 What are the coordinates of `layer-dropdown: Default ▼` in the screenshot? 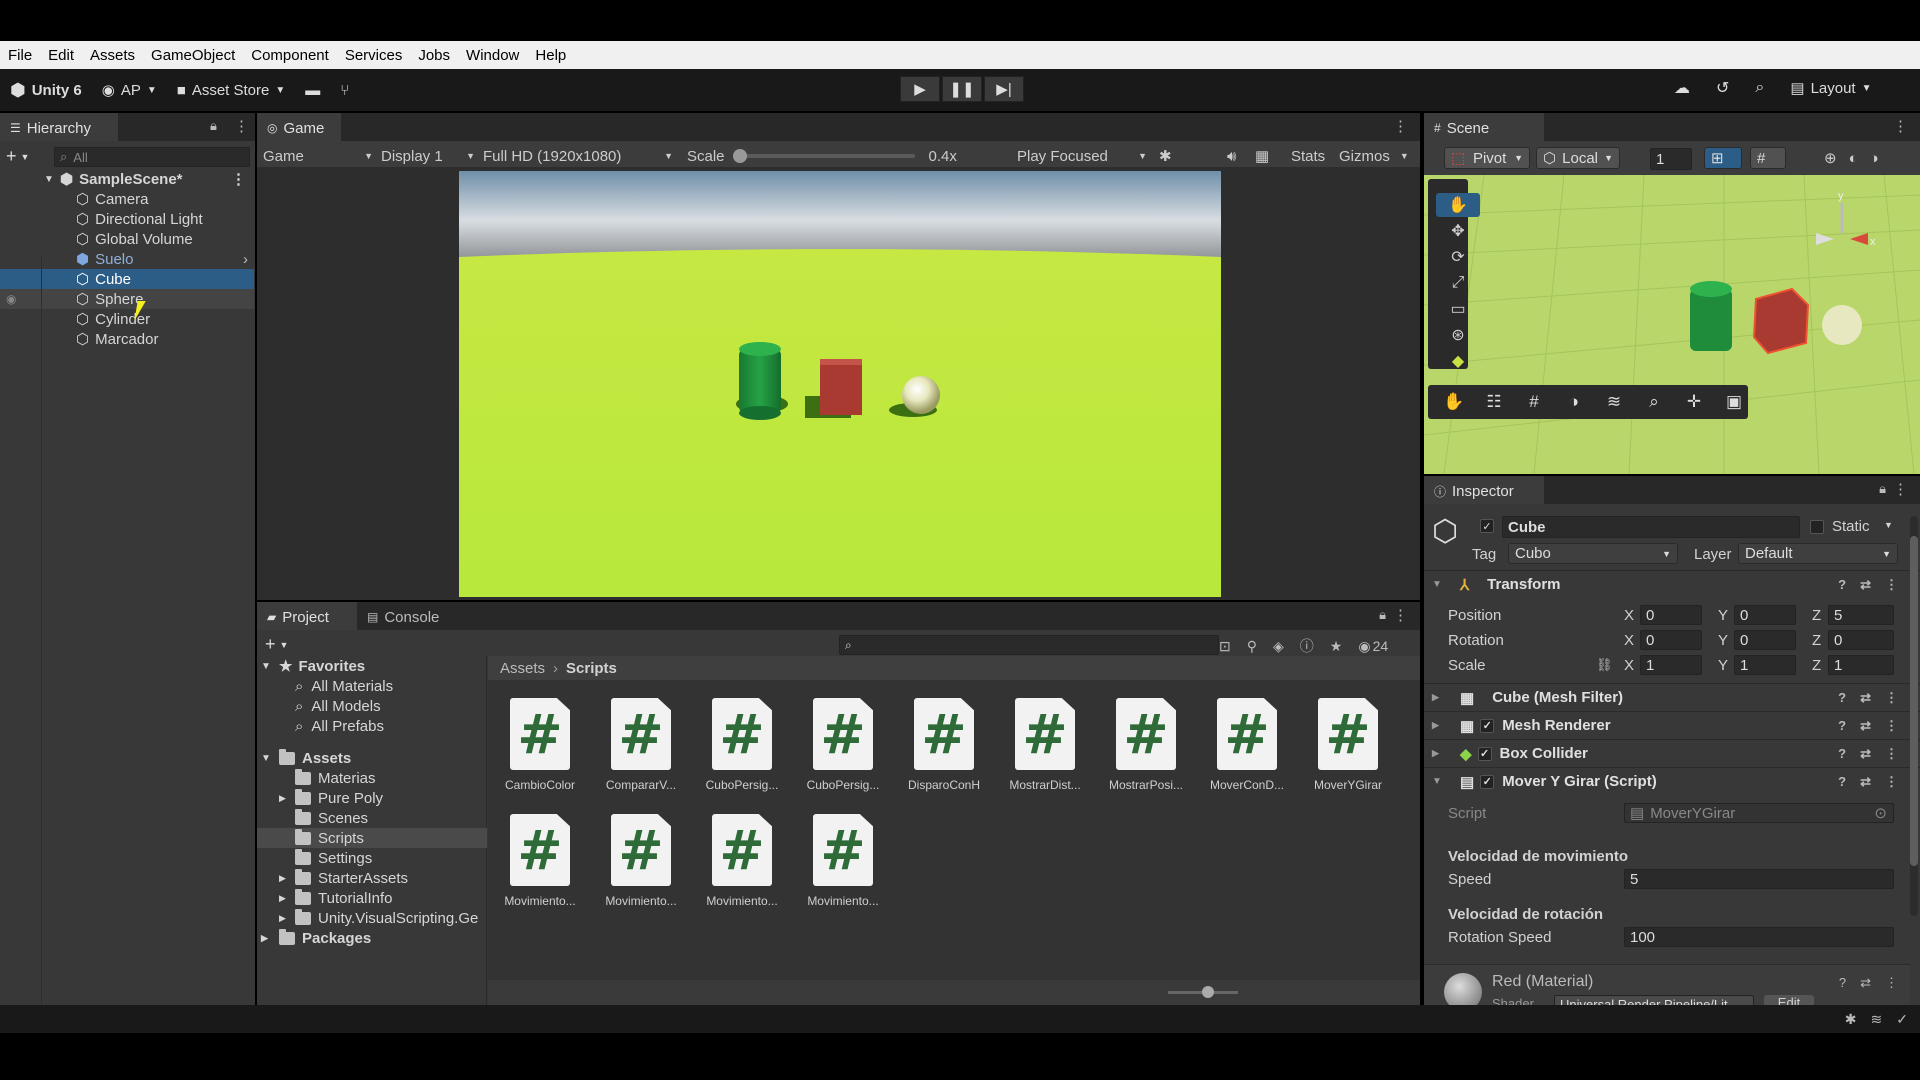 It's located at (1818, 553).